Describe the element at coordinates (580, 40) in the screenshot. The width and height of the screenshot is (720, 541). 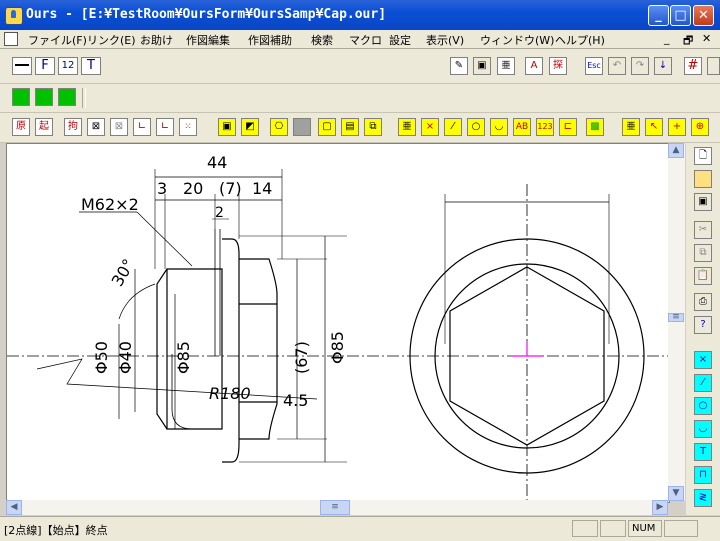
I see `menu-help: ヘルプ(H)` at that location.